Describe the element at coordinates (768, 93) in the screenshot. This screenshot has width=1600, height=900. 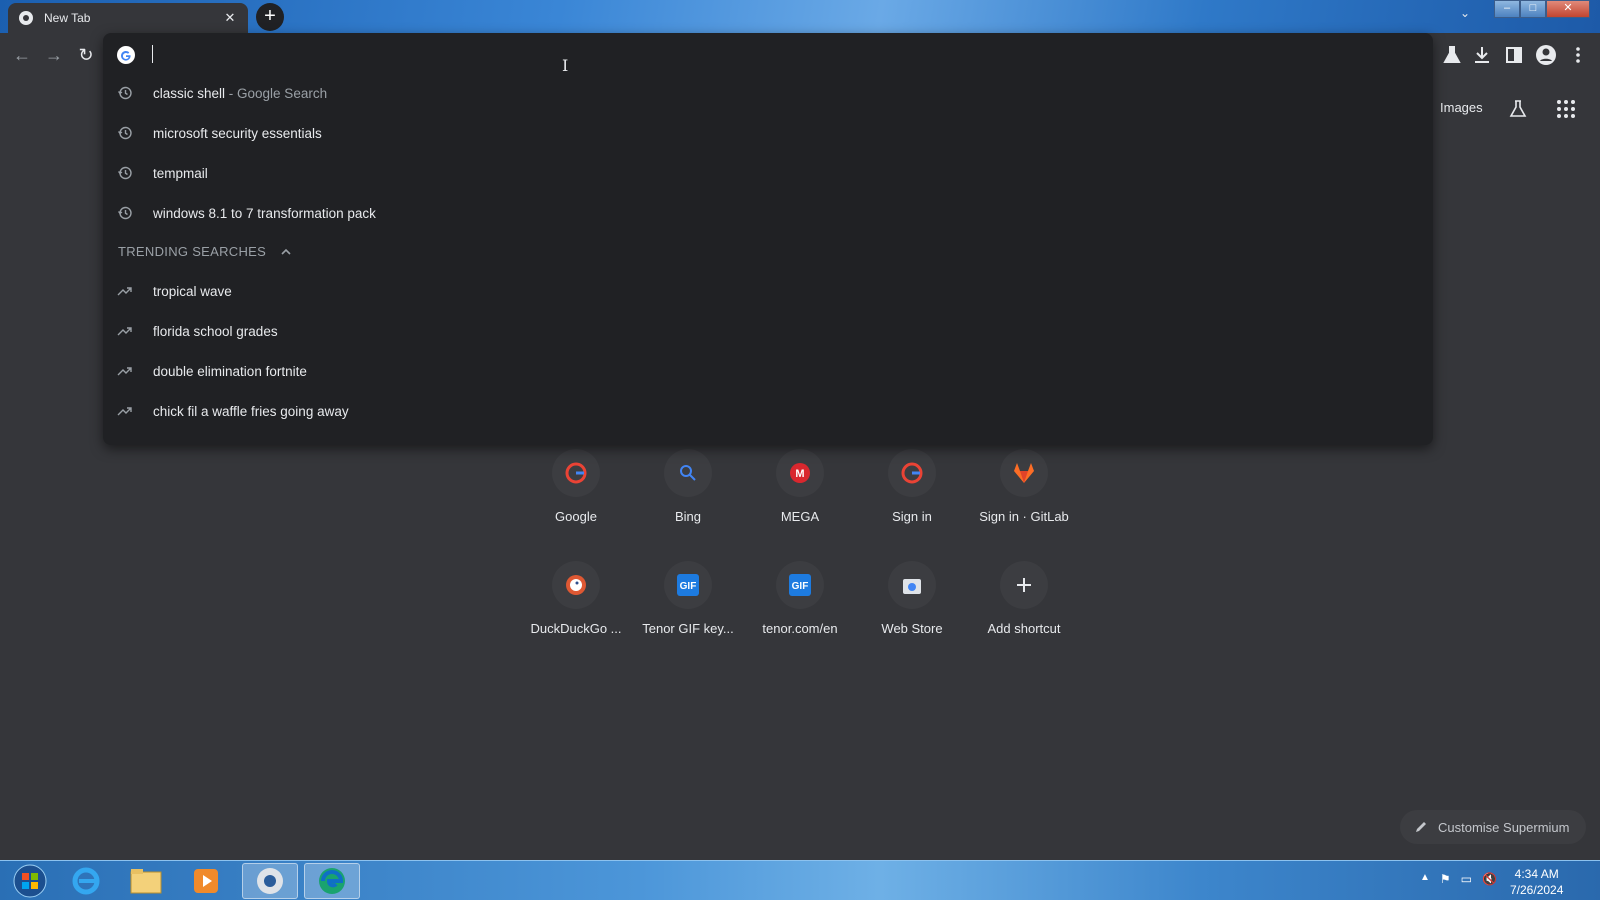
I see `history-suggestion: classic shell - Google Search` at that location.